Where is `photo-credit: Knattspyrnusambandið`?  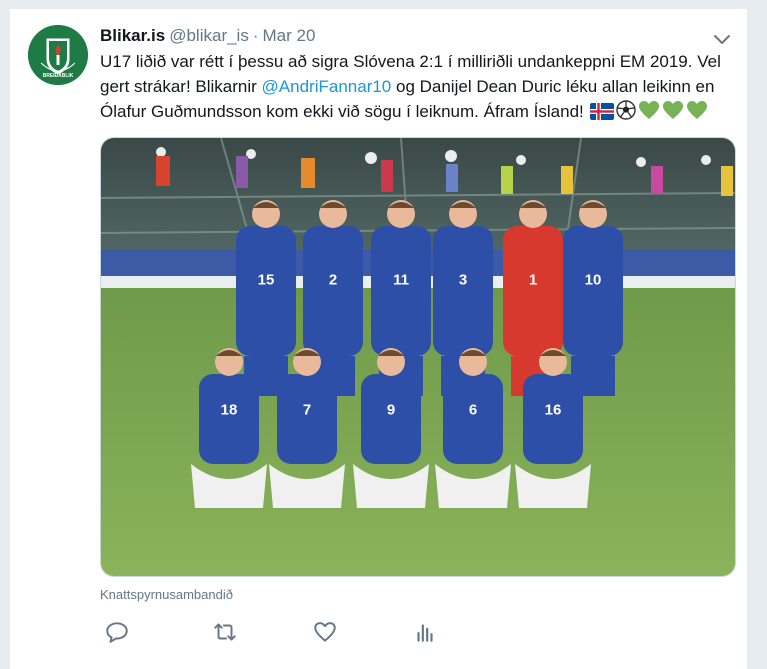 photo-credit: Knattspyrnusambandið is located at coordinates (166, 594).